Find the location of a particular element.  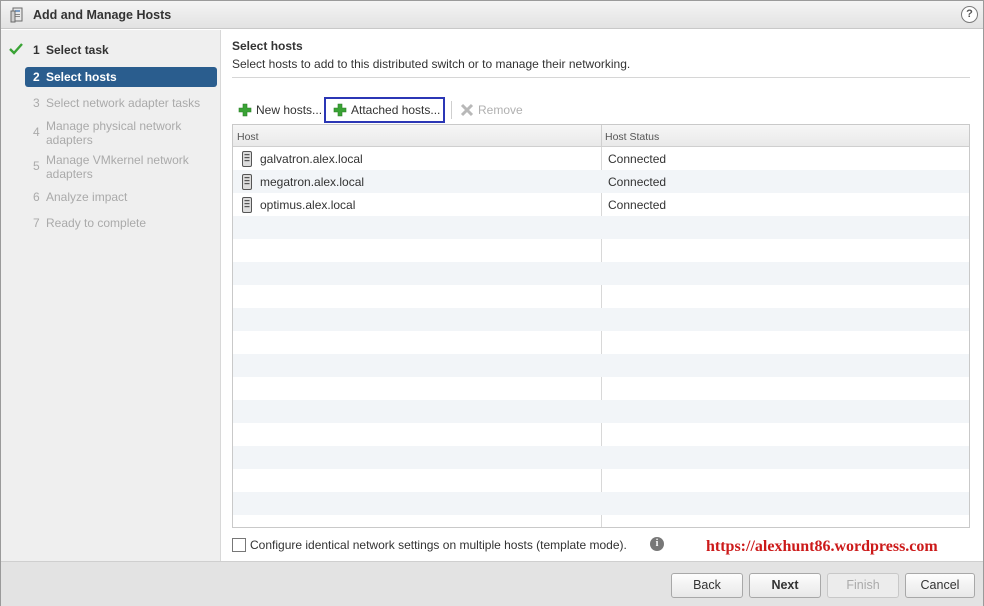

toolbar-divider is located at coordinates (451, 110).